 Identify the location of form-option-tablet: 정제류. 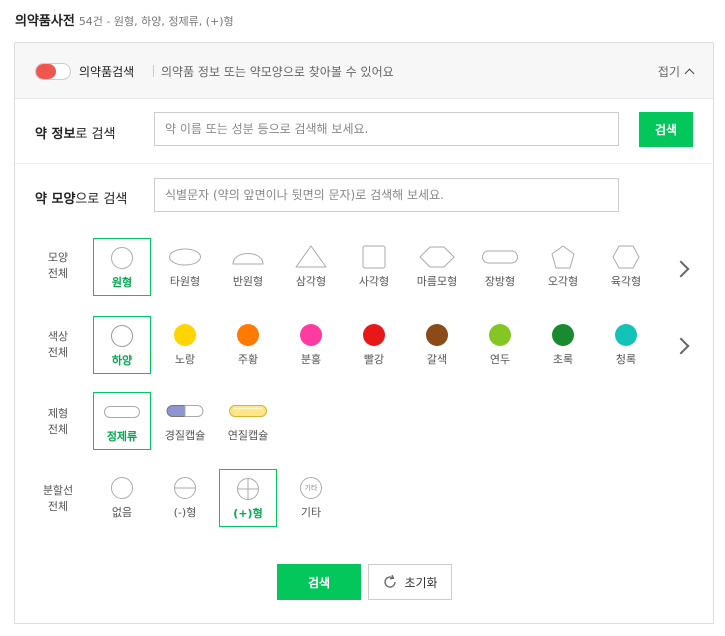
(122, 421).